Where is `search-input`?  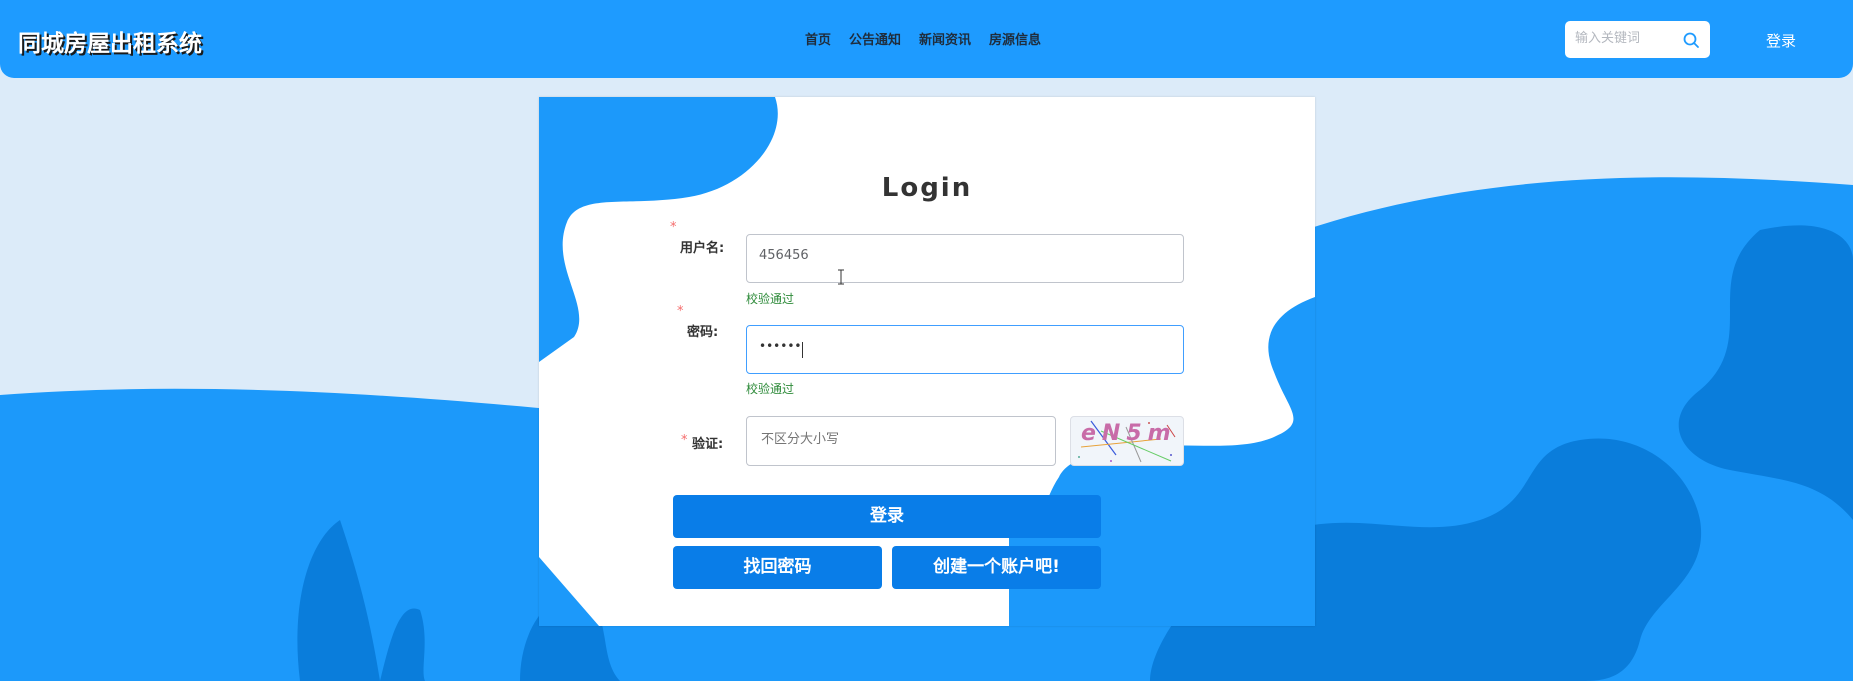 search-input is located at coordinates (1625, 38).